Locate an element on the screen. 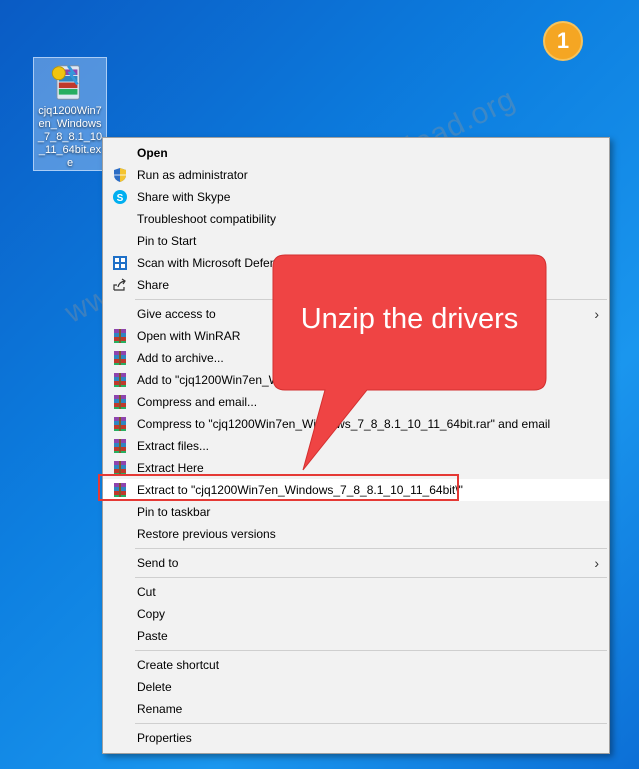 This screenshot has height=769, width=639. menu-item-cut: Cut is located at coordinates (356, 592).